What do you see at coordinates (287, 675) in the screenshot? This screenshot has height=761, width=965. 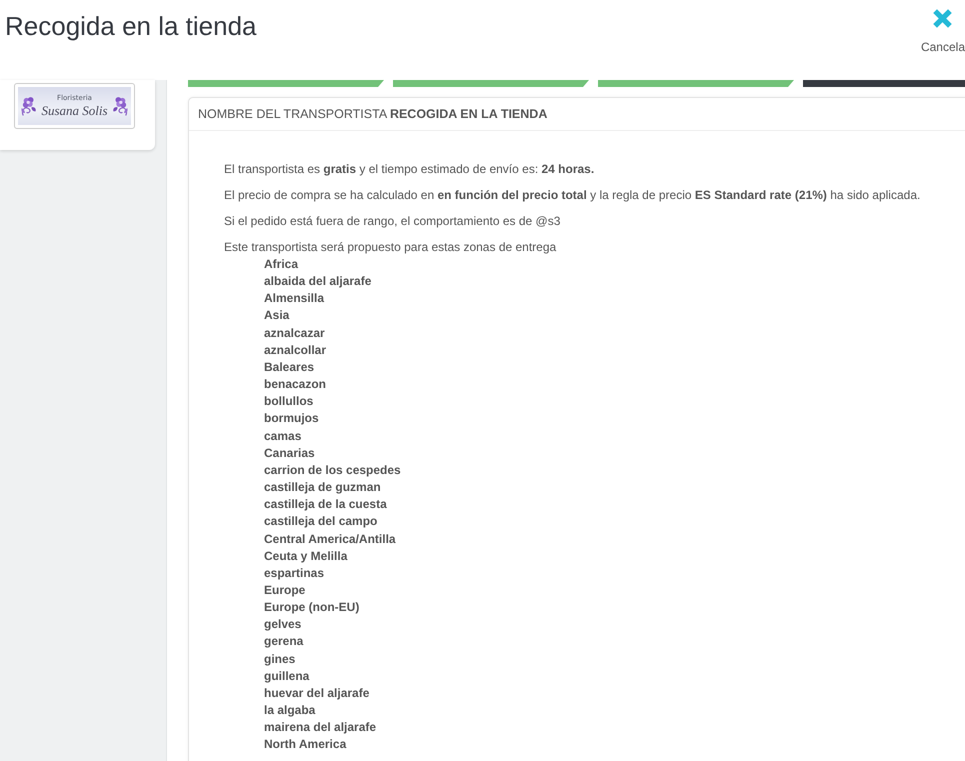 I see `zone-name: guillena` at bounding box center [287, 675].